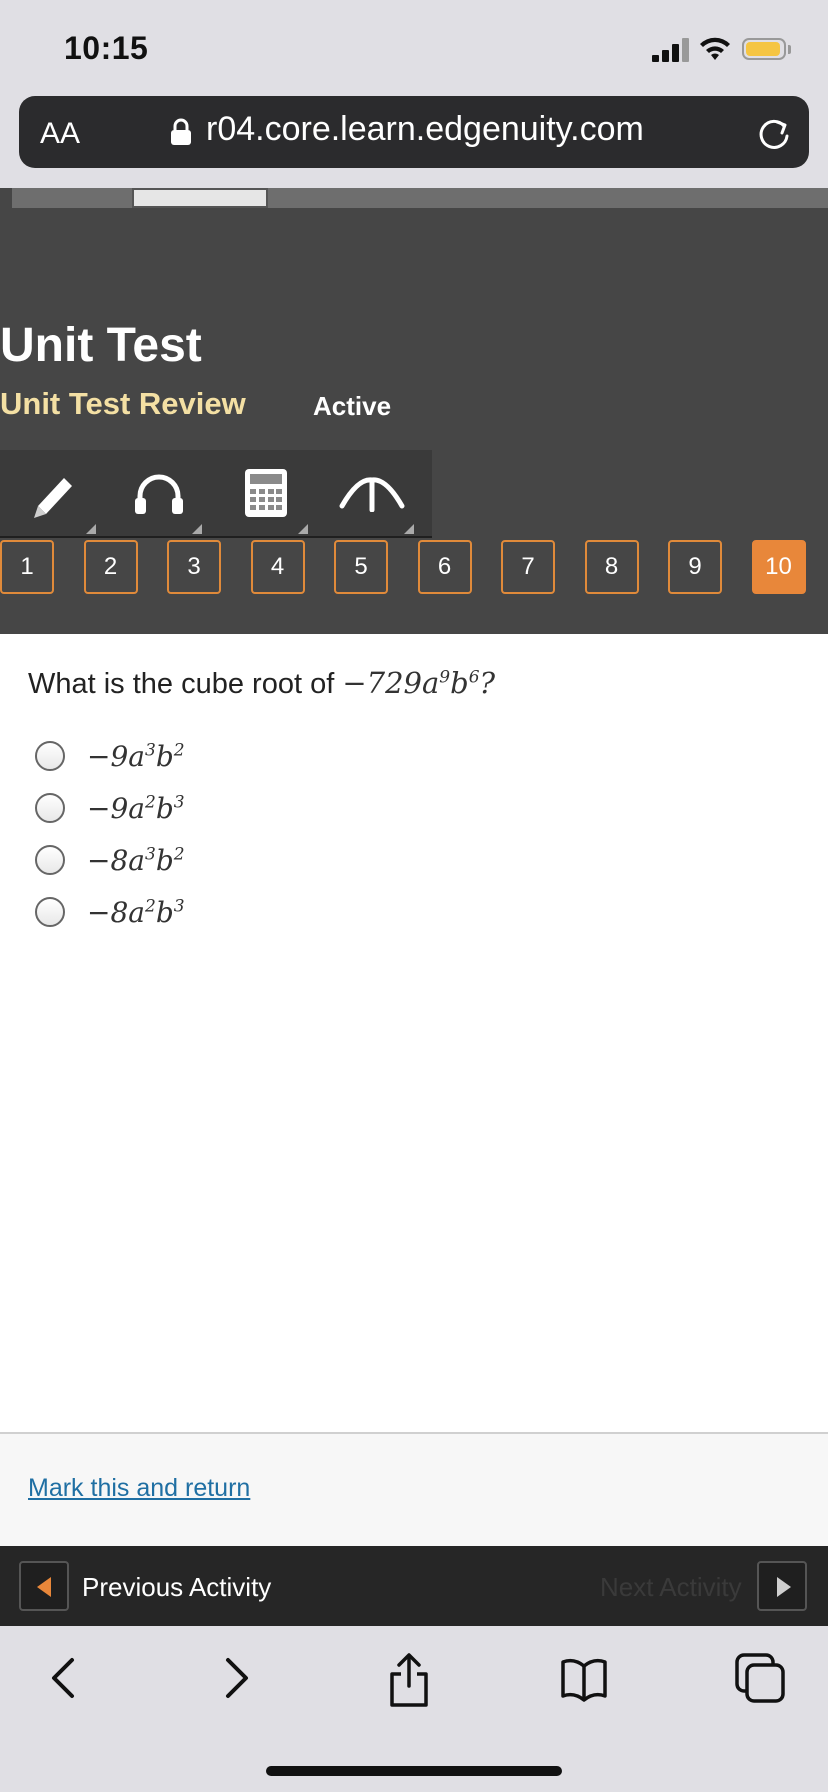  I want to click on question-nav-button: 10, so click(778, 567).